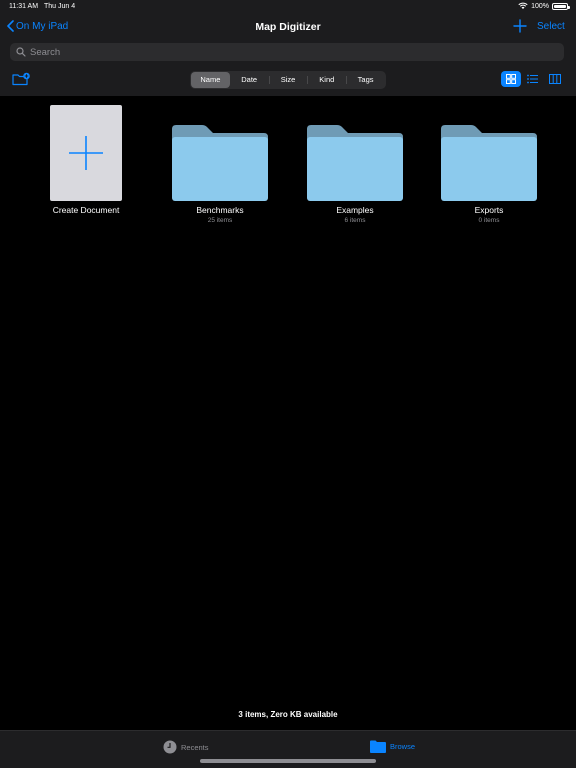  I want to click on column-view-button, so click(555, 79).